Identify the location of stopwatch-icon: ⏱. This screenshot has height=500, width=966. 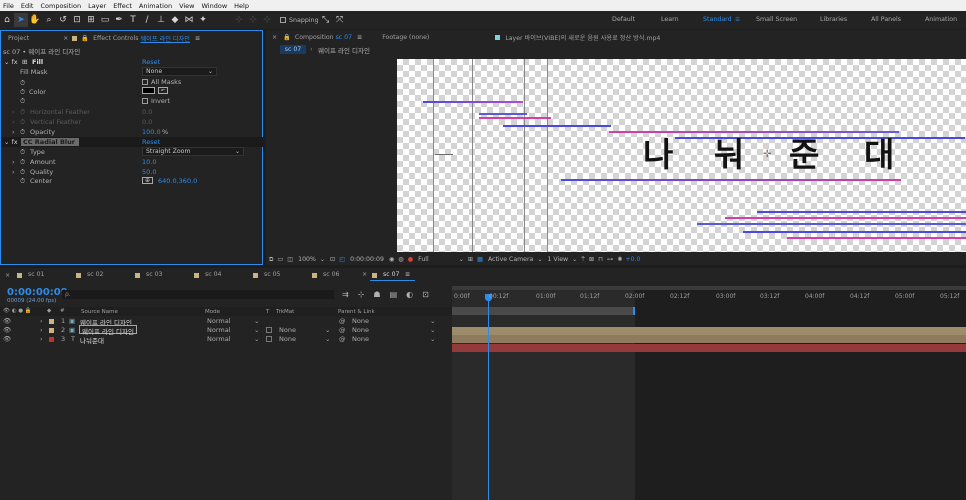
(22, 83).